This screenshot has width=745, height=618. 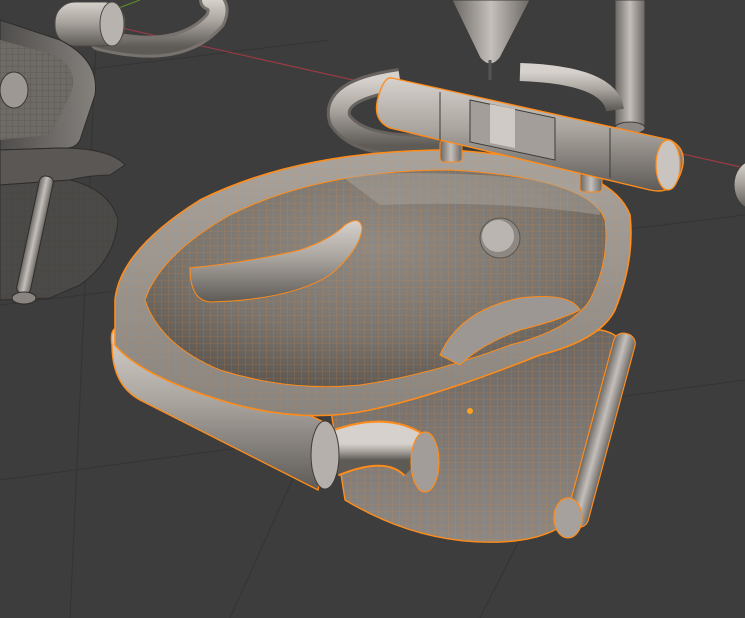 What do you see at coordinates (63, 162) in the screenshot?
I see `left-basin` at bounding box center [63, 162].